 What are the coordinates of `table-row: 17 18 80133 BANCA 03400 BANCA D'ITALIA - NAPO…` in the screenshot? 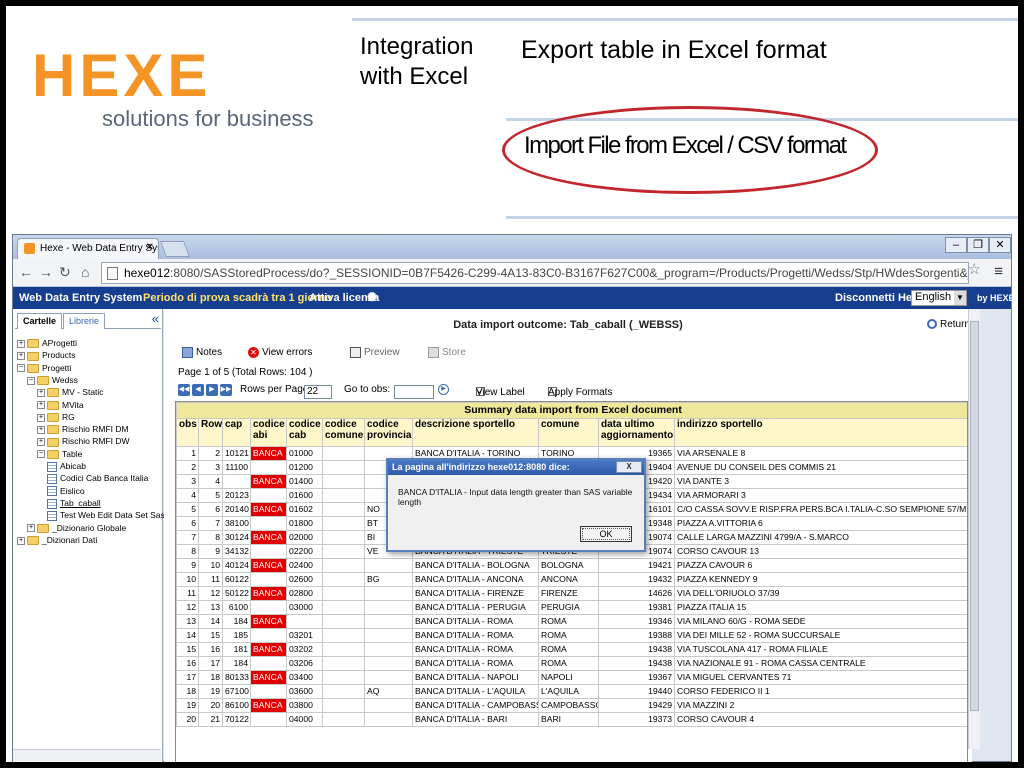 It's located at (571, 677).